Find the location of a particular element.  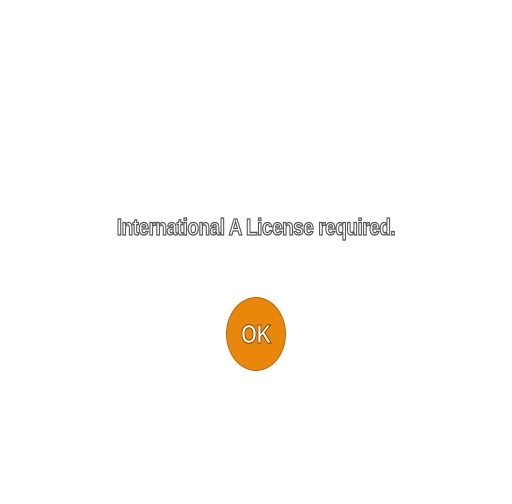

dialog-message: International A License required. is located at coordinates (256, 226).